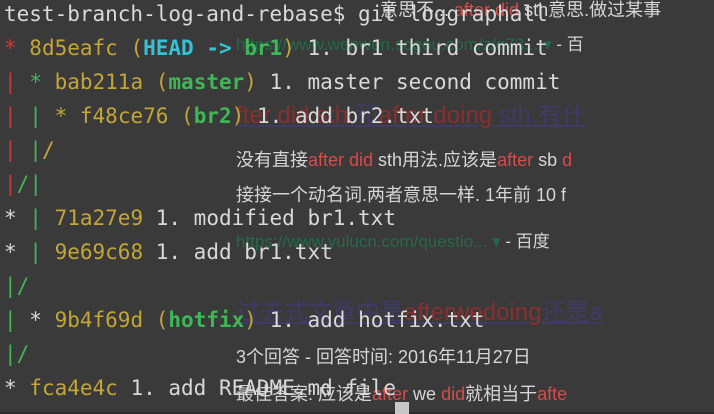 The width and height of the screenshot is (714, 414). Describe the element at coordinates (408, 82) in the screenshot. I see `commit-message: 1. master second commit` at that location.